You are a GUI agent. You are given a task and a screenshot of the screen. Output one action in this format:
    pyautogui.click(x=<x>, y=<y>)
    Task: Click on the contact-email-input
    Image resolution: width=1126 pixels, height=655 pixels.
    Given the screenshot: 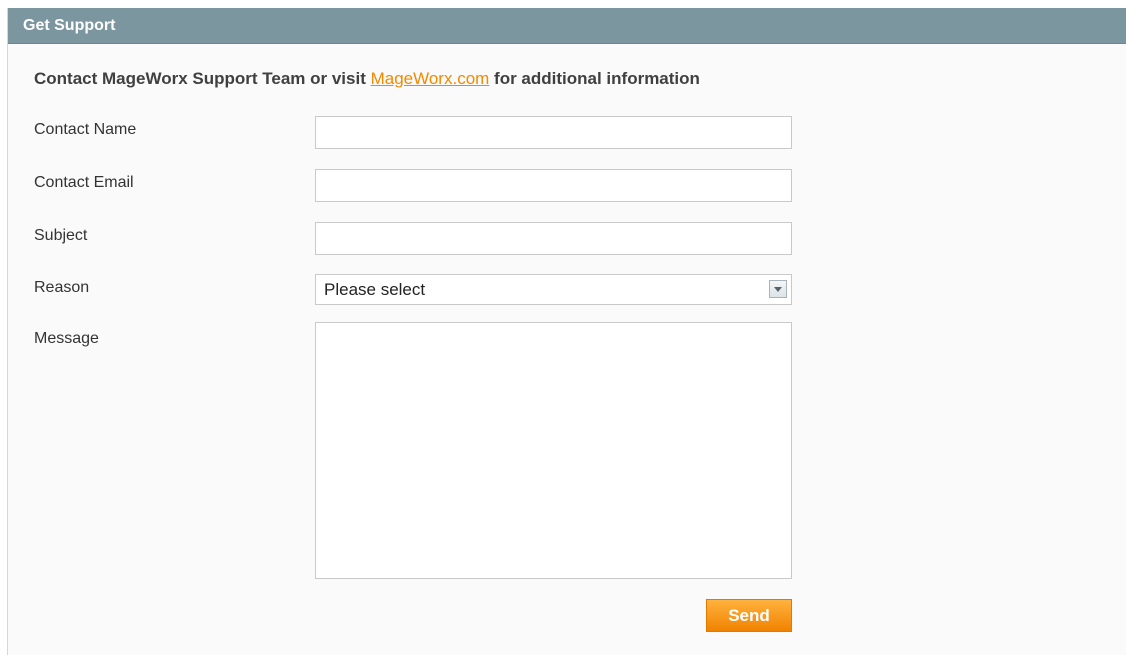 What is the action you would take?
    pyautogui.click(x=553, y=185)
    